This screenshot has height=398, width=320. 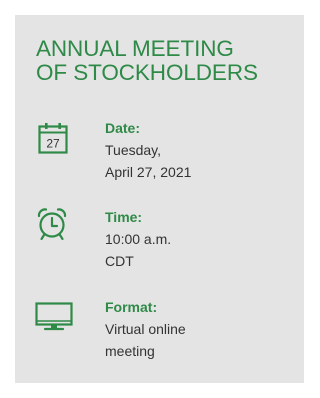 What do you see at coordinates (123, 128) in the screenshot?
I see `date-label: Date:` at bounding box center [123, 128].